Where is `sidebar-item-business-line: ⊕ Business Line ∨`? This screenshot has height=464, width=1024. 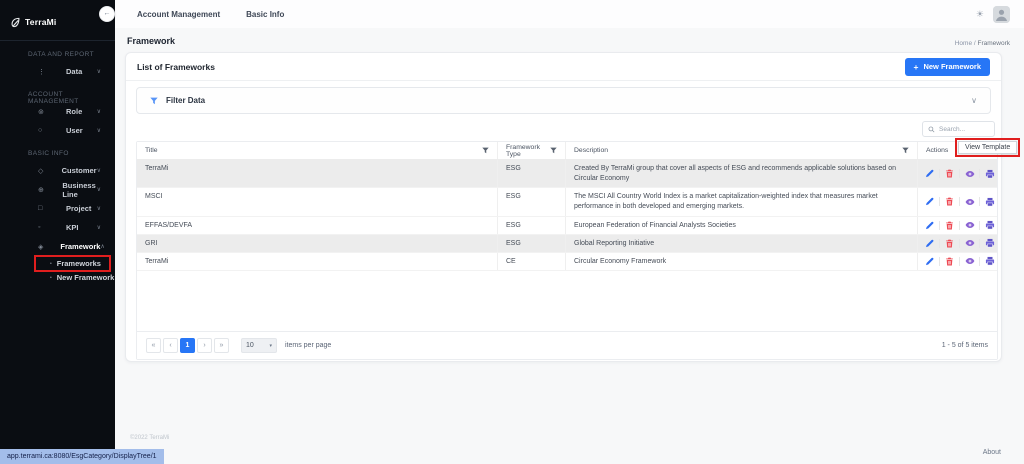 sidebar-item-business-line: ⊕ Business Line ∨ is located at coordinates (57, 189).